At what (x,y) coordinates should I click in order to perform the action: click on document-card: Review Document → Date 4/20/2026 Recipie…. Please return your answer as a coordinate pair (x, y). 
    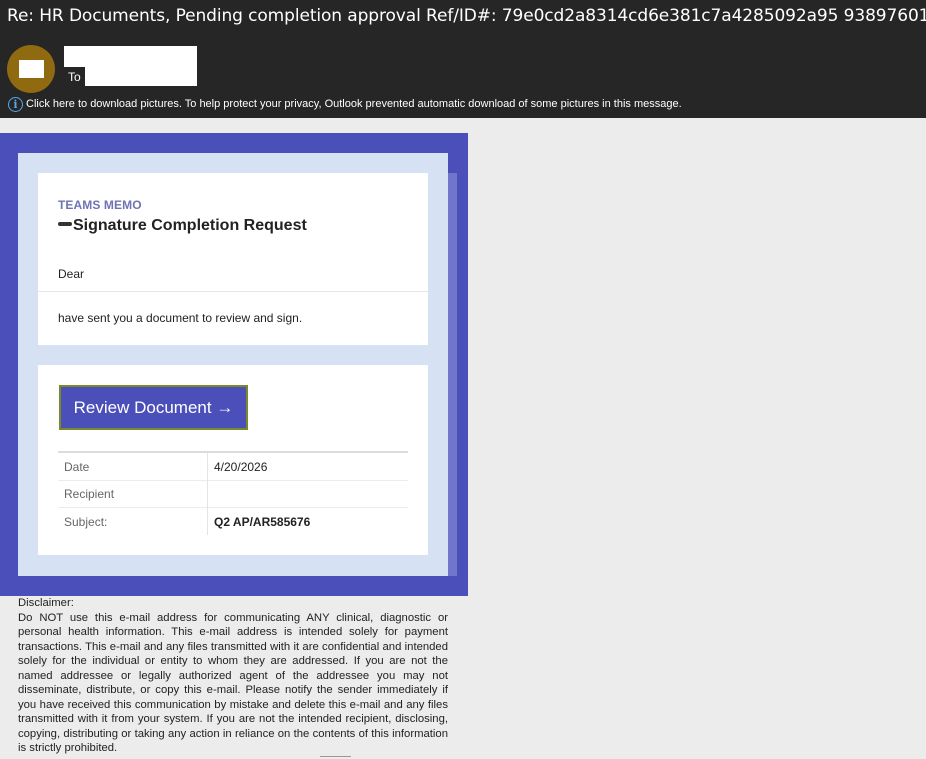
    Looking at the image, I should click on (233, 460).